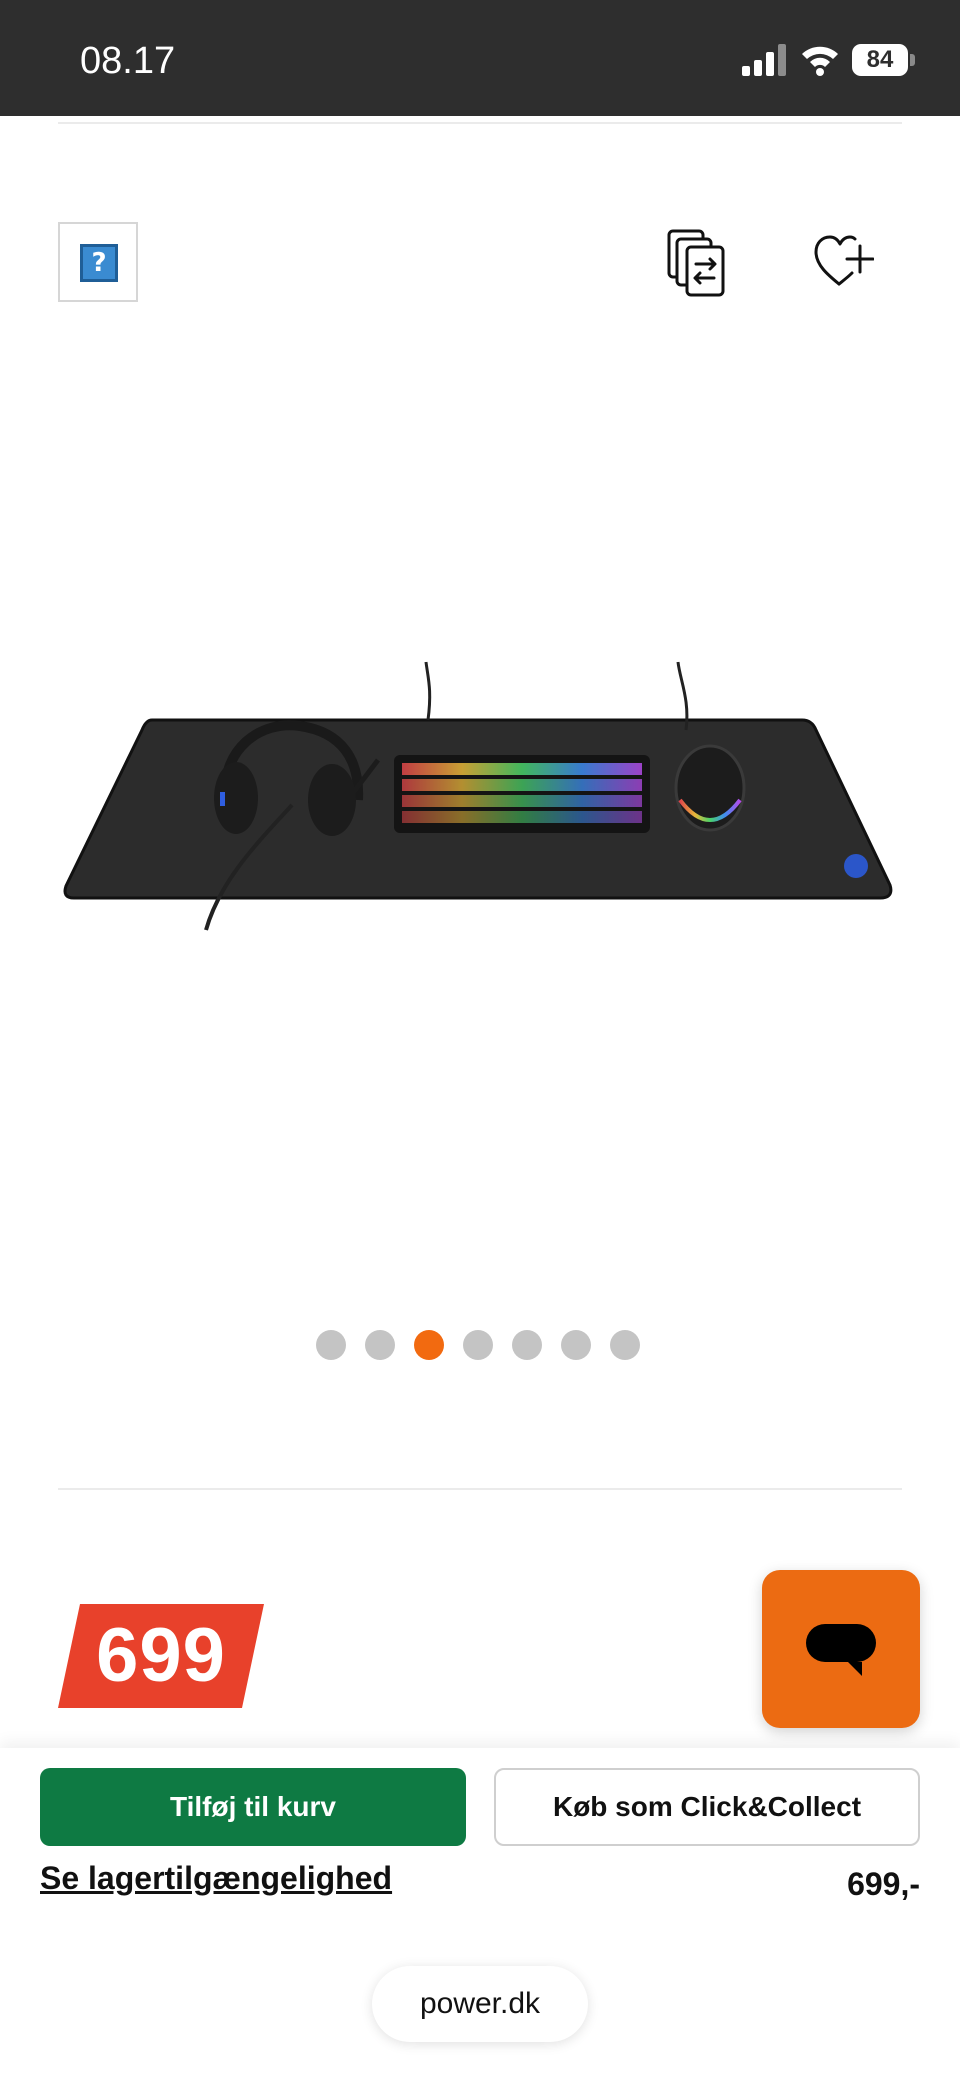 This screenshot has height=2078, width=960. What do you see at coordinates (480, 123) in the screenshot?
I see `divider-top` at bounding box center [480, 123].